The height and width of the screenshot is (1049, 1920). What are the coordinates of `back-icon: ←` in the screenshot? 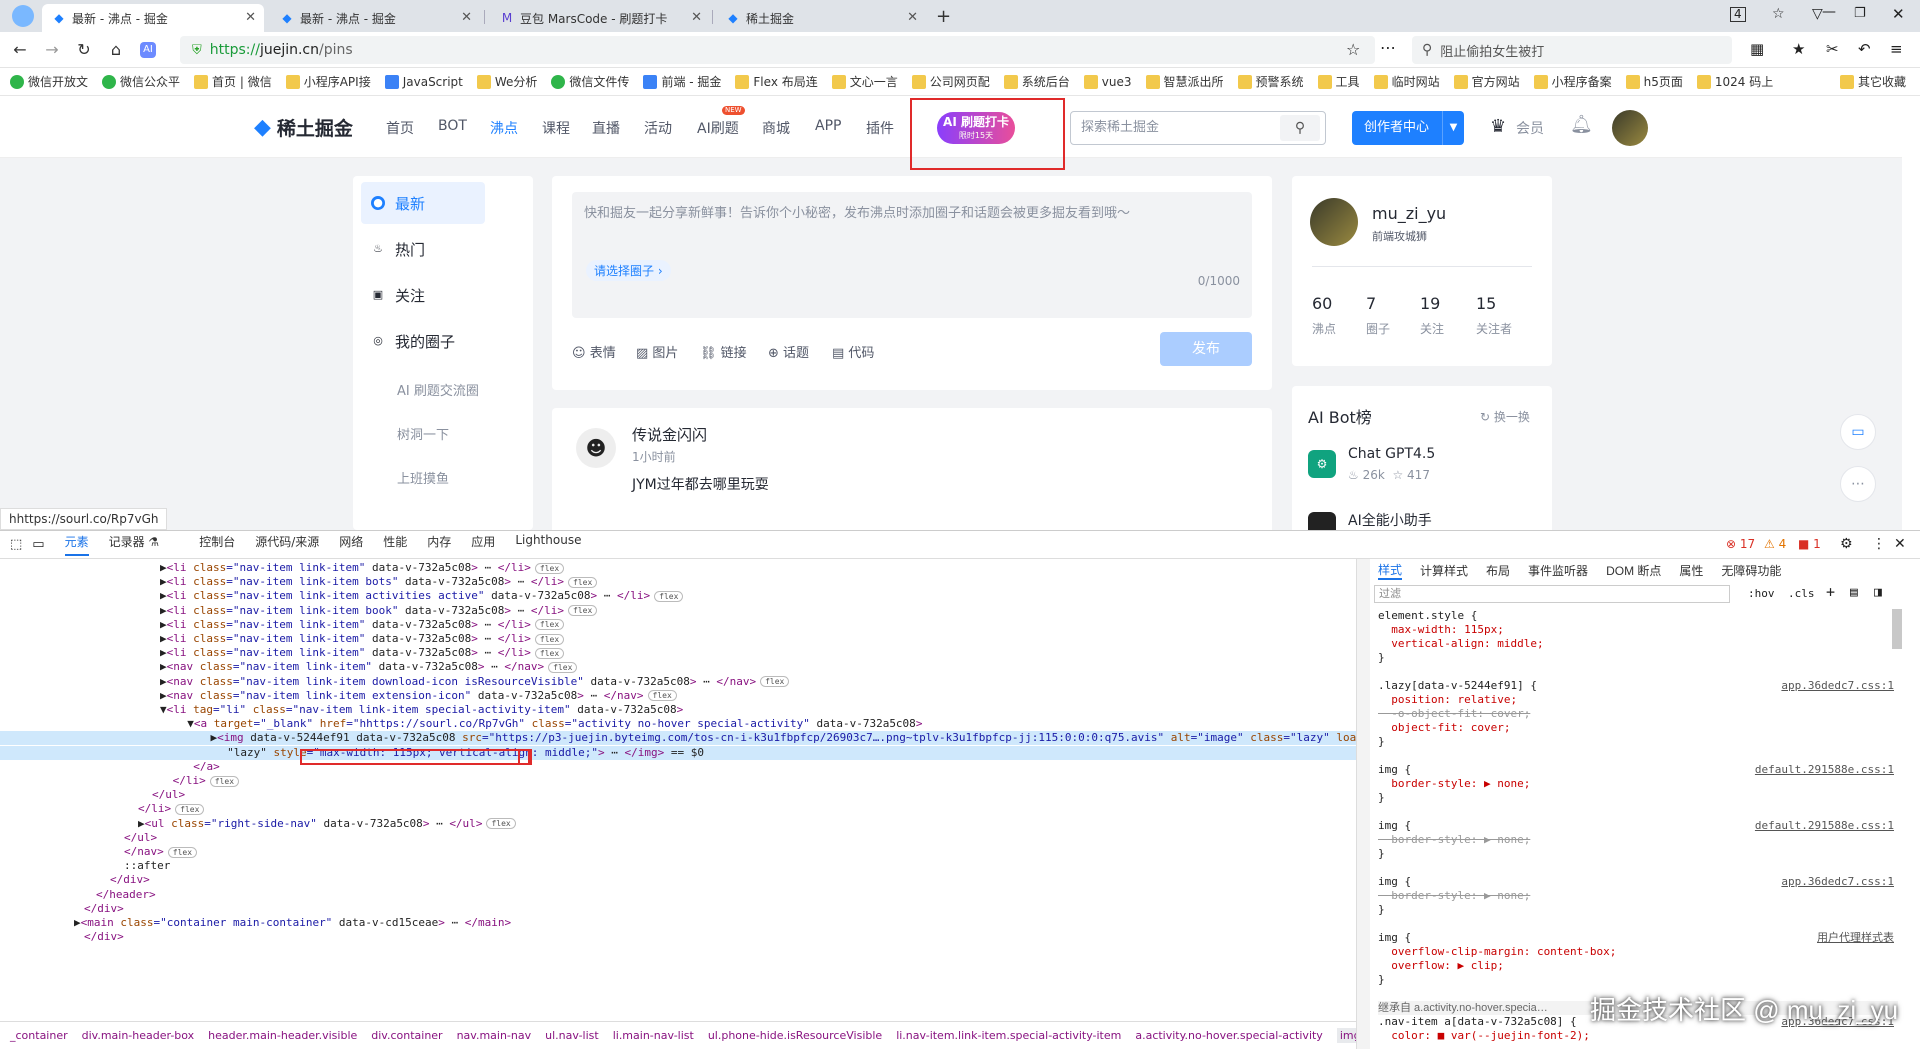 It's located at (20, 50).